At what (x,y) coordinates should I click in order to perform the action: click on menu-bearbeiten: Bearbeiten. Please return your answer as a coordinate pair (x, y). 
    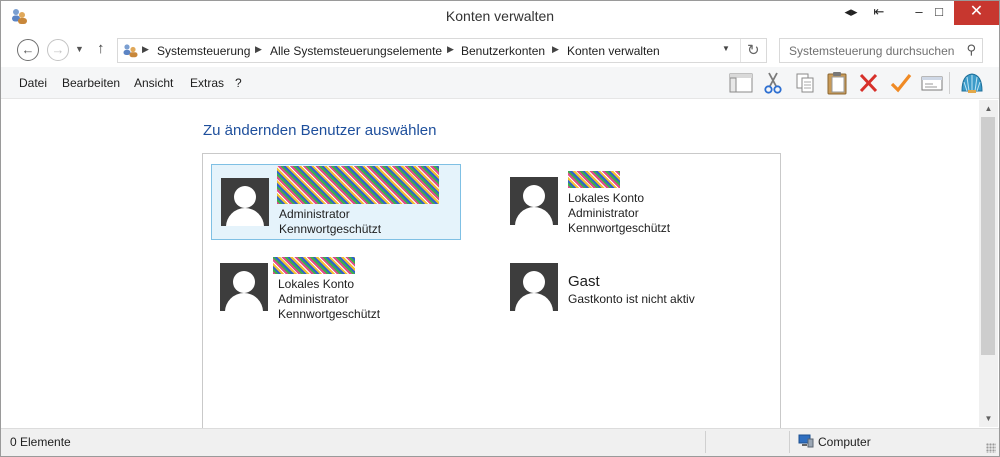
    Looking at the image, I should click on (91, 83).